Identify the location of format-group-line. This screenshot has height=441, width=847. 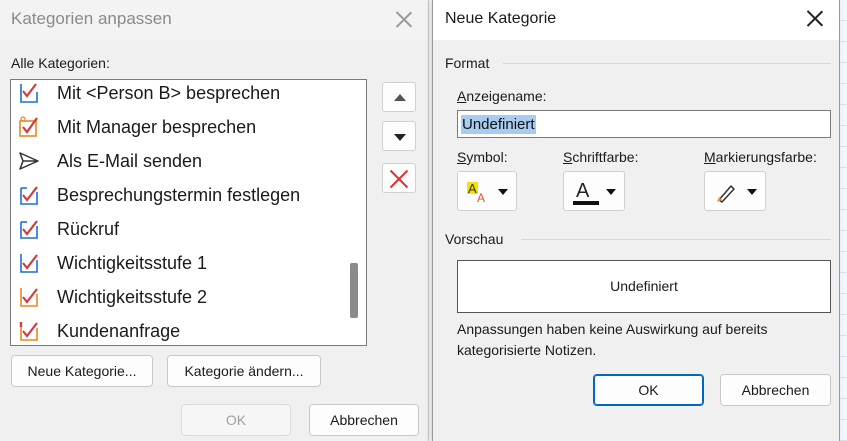
(667, 63).